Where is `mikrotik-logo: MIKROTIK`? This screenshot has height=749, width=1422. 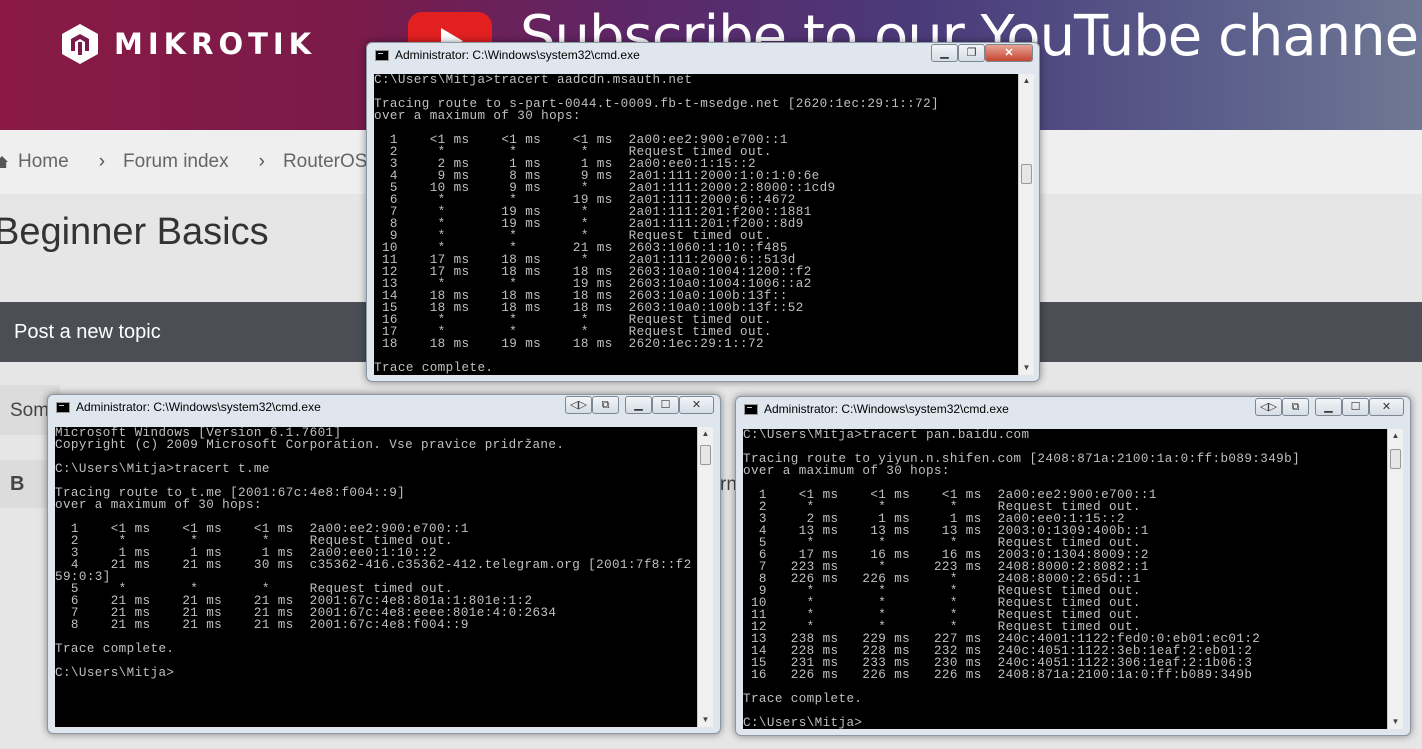 mikrotik-logo: MIKROTIK is located at coordinates (187, 44).